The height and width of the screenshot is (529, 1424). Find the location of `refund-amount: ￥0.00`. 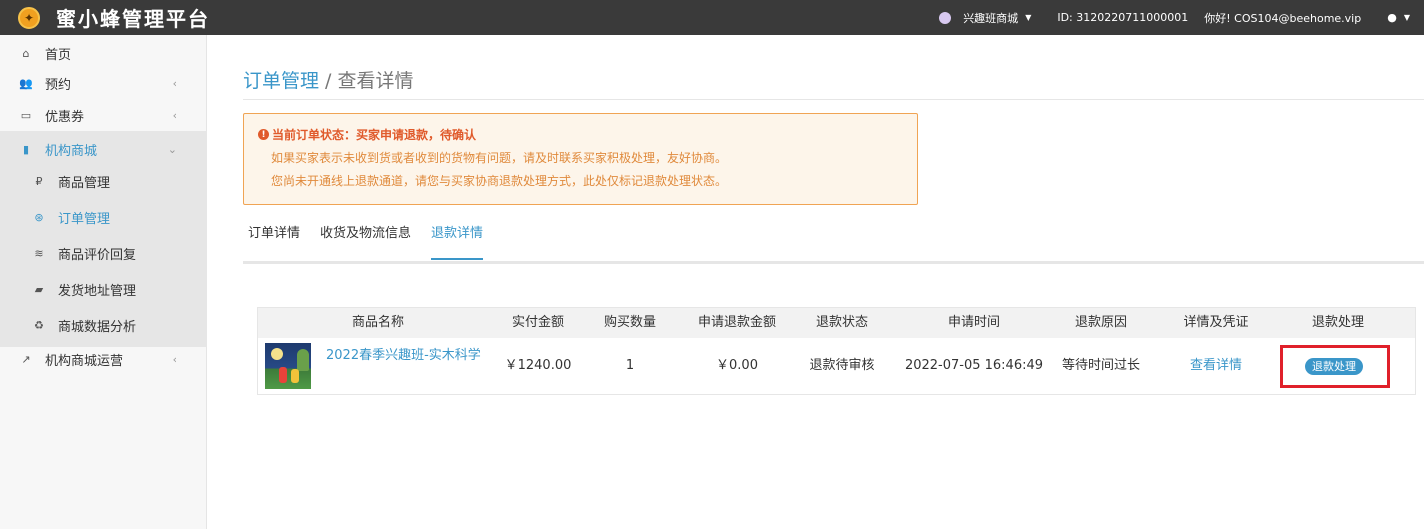

refund-amount: ￥0.00 is located at coordinates (737, 365).